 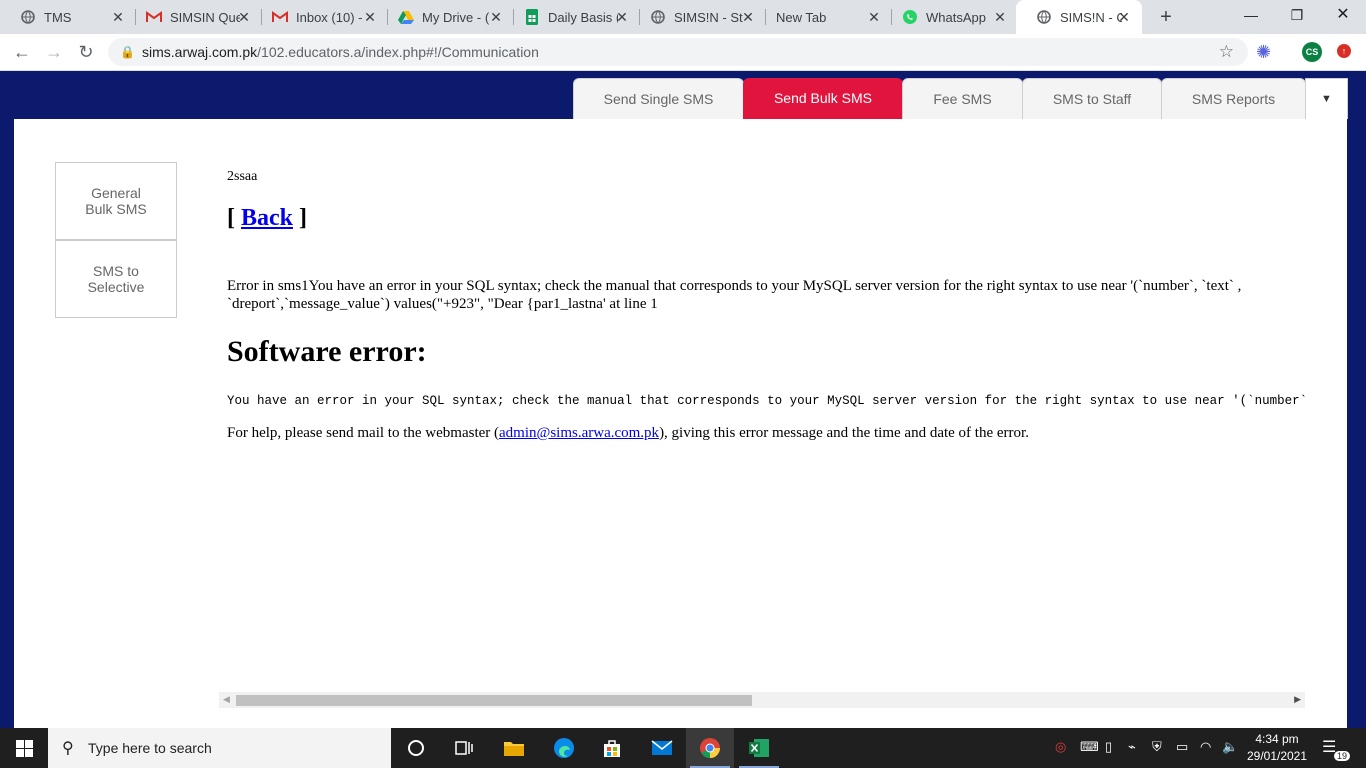 I want to click on antivirus-icon: ◎, so click(x=1060, y=747).